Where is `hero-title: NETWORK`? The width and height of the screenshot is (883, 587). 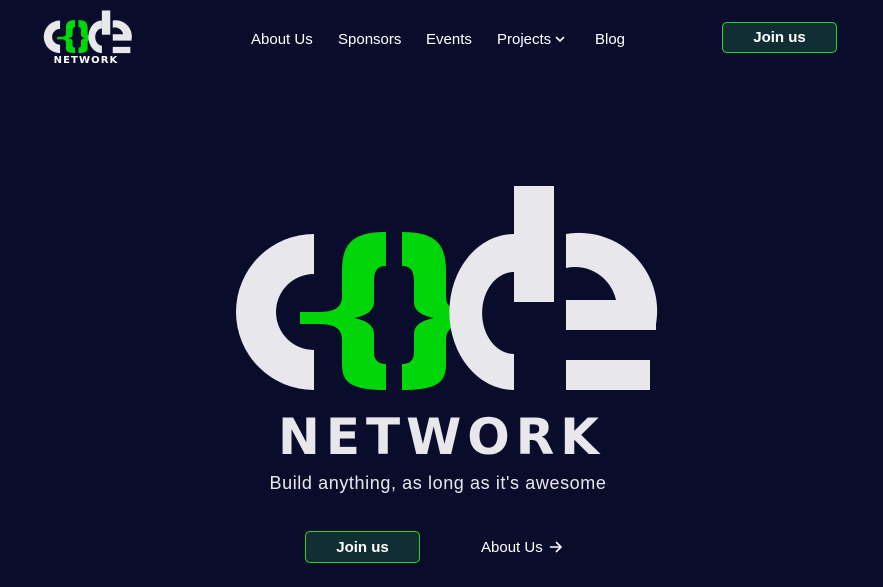 hero-title: NETWORK is located at coordinates (441, 437).